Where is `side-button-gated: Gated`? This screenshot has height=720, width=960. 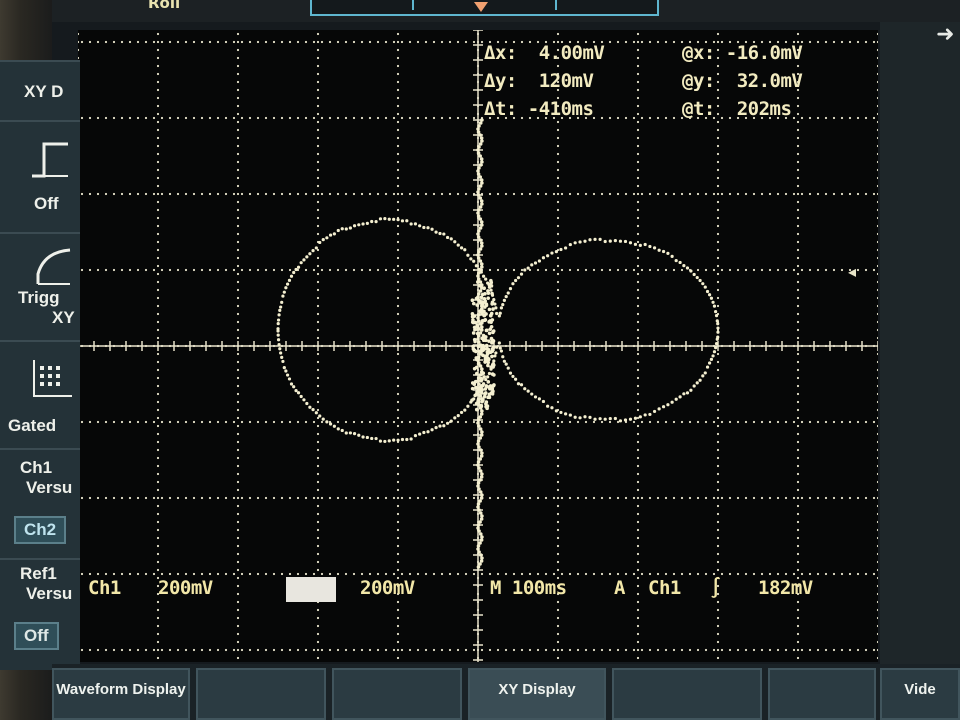 side-button-gated: Gated is located at coordinates (40, 394).